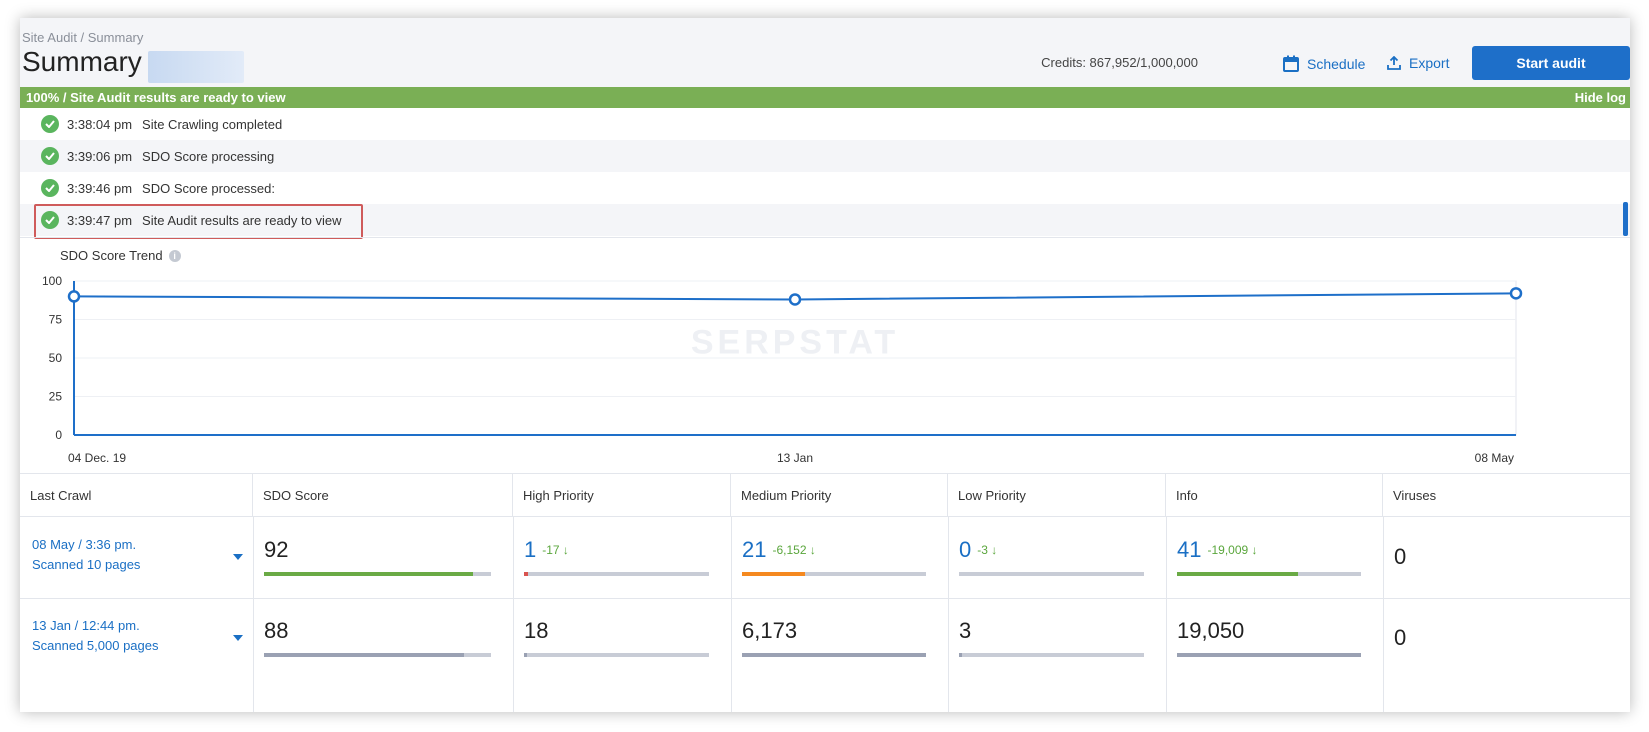 Image resolution: width=1649 pixels, height=732 pixels. What do you see at coordinates (795, 458) in the screenshot?
I see `x-tick-label: 13 Jan` at bounding box center [795, 458].